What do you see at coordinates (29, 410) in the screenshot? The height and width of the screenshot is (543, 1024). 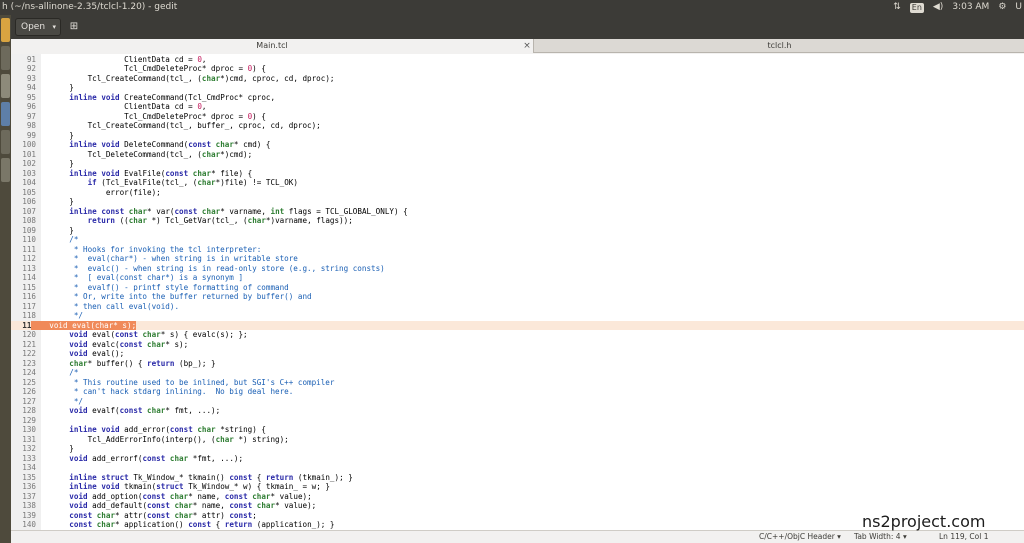 I see `line-number: 128` at bounding box center [29, 410].